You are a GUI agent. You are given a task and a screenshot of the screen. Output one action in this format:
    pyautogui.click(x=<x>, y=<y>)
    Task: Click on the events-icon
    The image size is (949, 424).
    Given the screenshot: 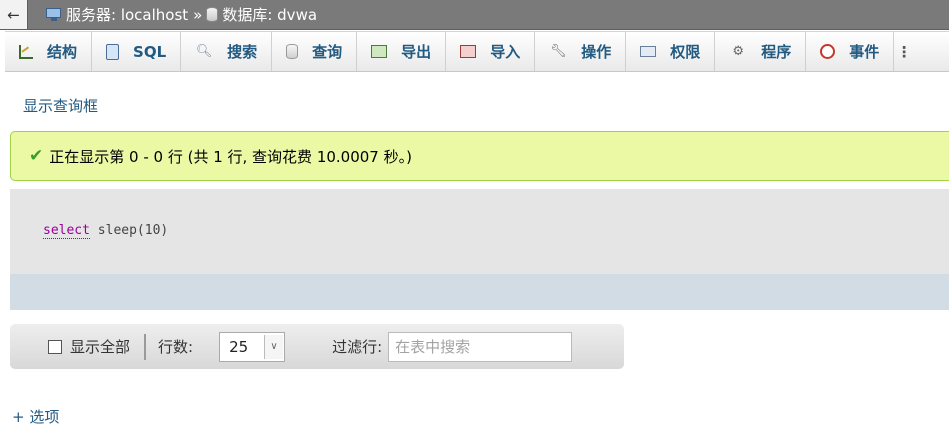 What is the action you would take?
    pyautogui.click(x=828, y=51)
    